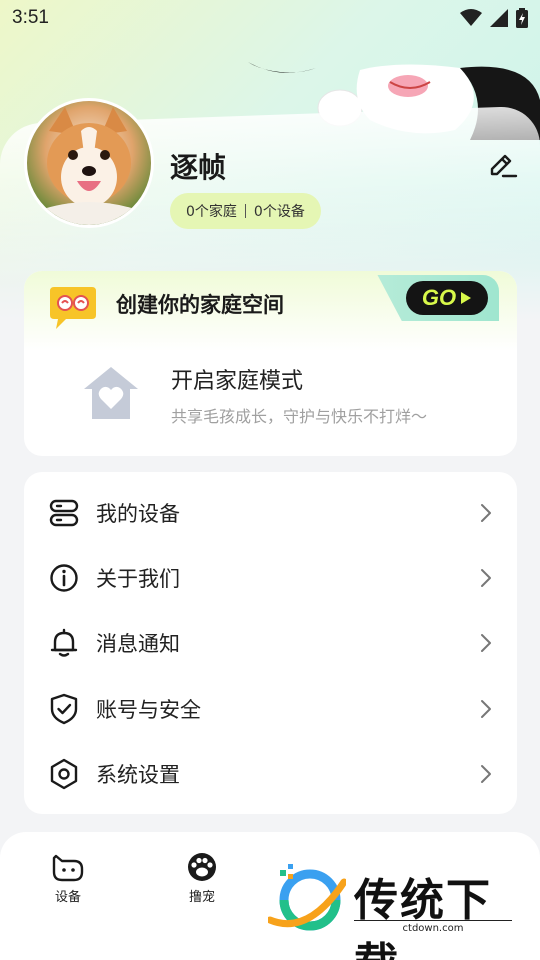 Image resolution: width=540 pixels, height=960 pixels. Describe the element at coordinates (502, 166) in the screenshot. I see `edit-profile-icon` at that location.